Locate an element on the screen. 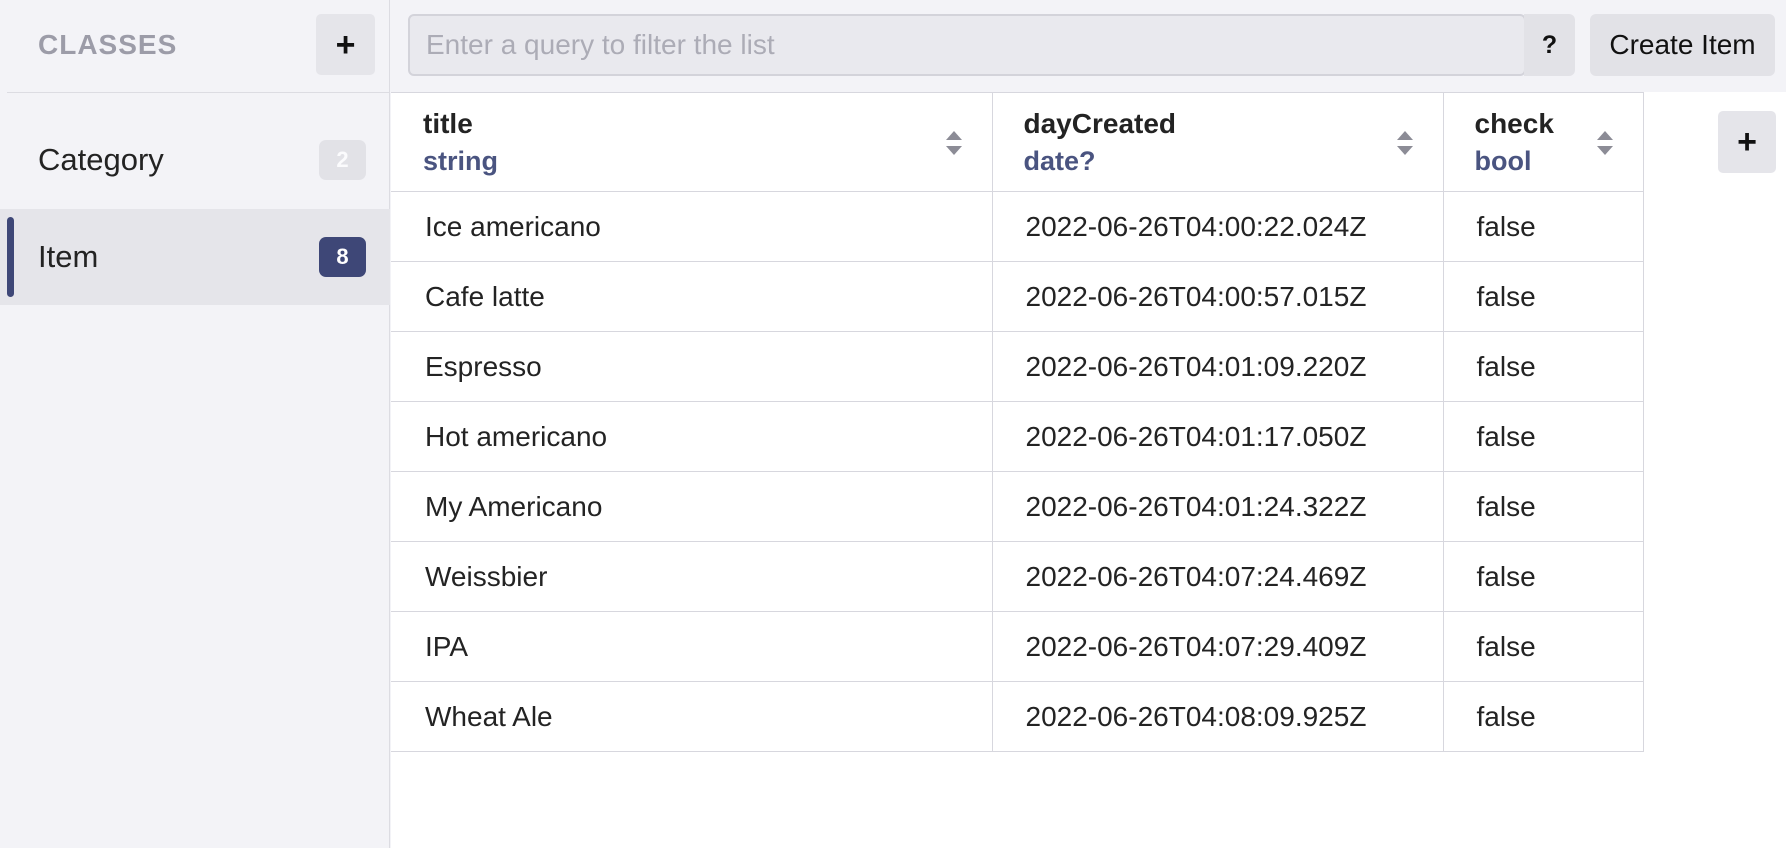  table-row: Wheat Ale 2022-06-26T04:08:09.925Z false is located at coordinates (1017, 716).